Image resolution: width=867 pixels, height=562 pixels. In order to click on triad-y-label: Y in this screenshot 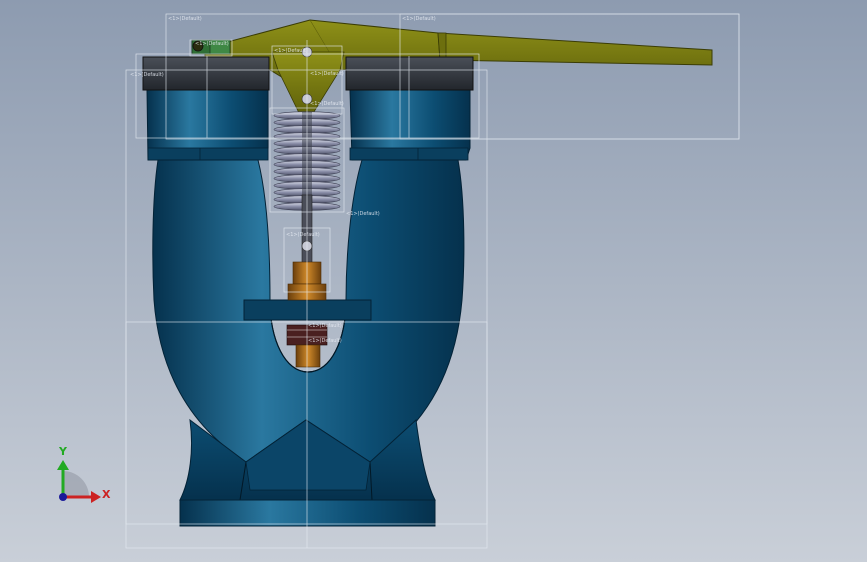, I will do `click(63, 451)`.